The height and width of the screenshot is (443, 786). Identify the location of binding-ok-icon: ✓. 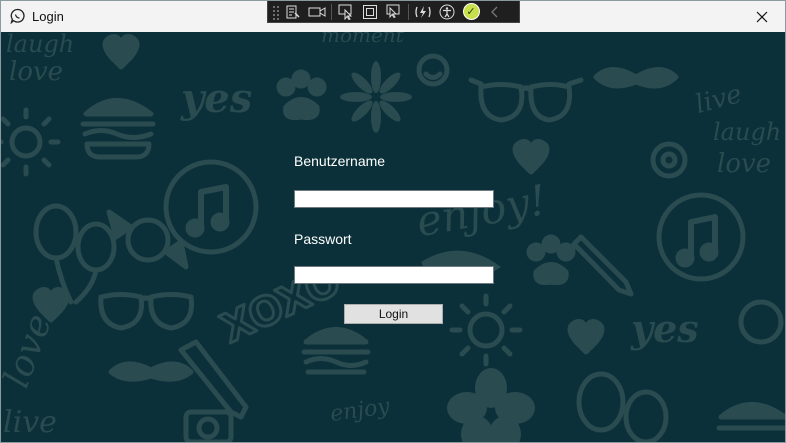
(471, 11).